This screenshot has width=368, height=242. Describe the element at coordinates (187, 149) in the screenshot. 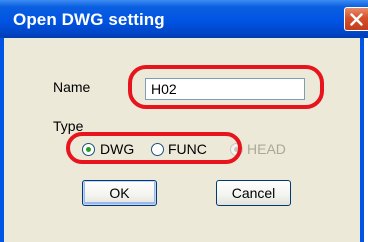

I see `radio-func-label: FUNC` at that location.